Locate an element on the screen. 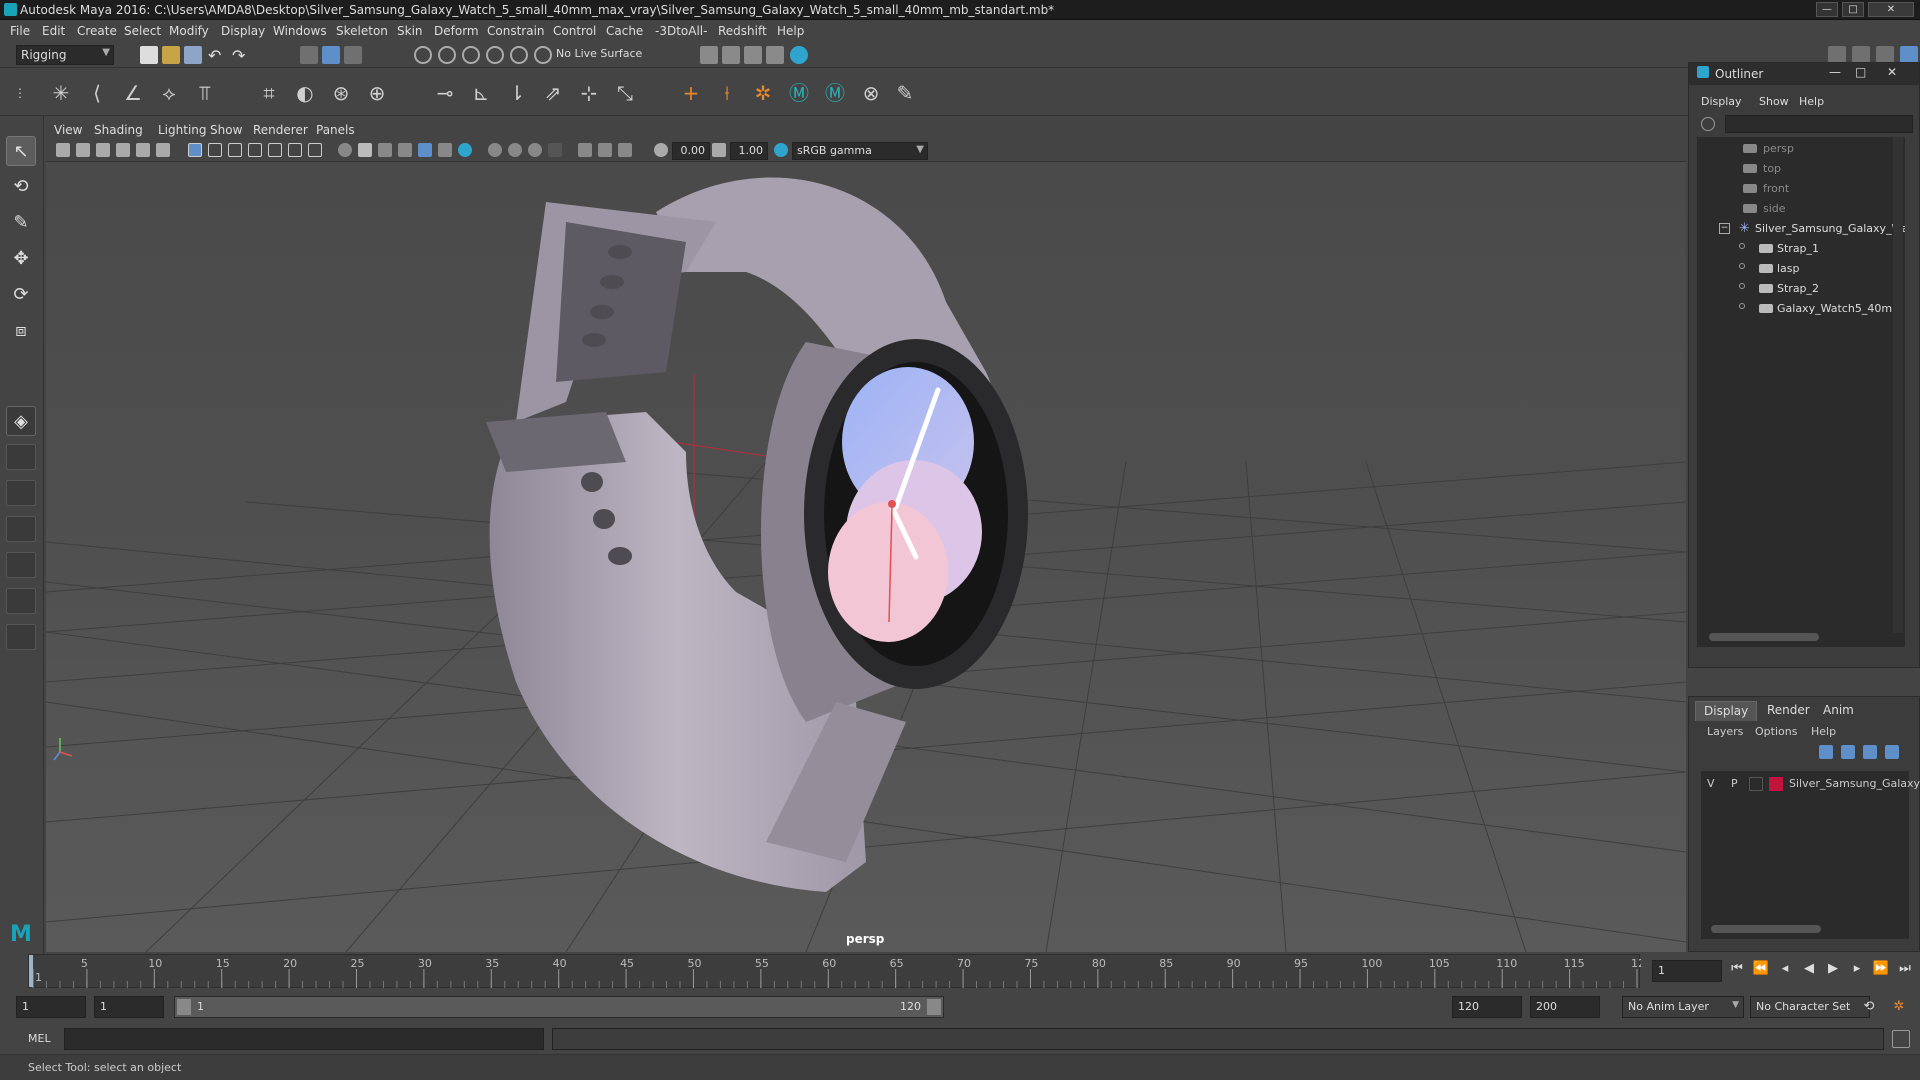 The image size is (1920, 1080). rotate-tool-icon: ⟳ is located at coordinates (21, 295).